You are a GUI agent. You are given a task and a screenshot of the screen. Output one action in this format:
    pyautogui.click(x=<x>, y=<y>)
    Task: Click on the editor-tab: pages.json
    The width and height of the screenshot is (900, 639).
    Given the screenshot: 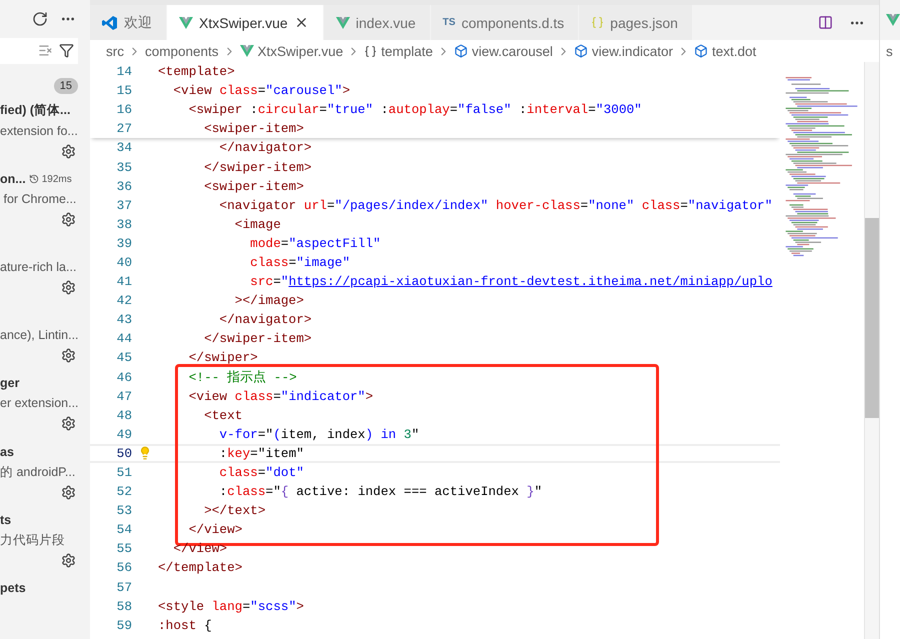 What is the action you would take?
    pyautogui.click(x=636, y=22)
    